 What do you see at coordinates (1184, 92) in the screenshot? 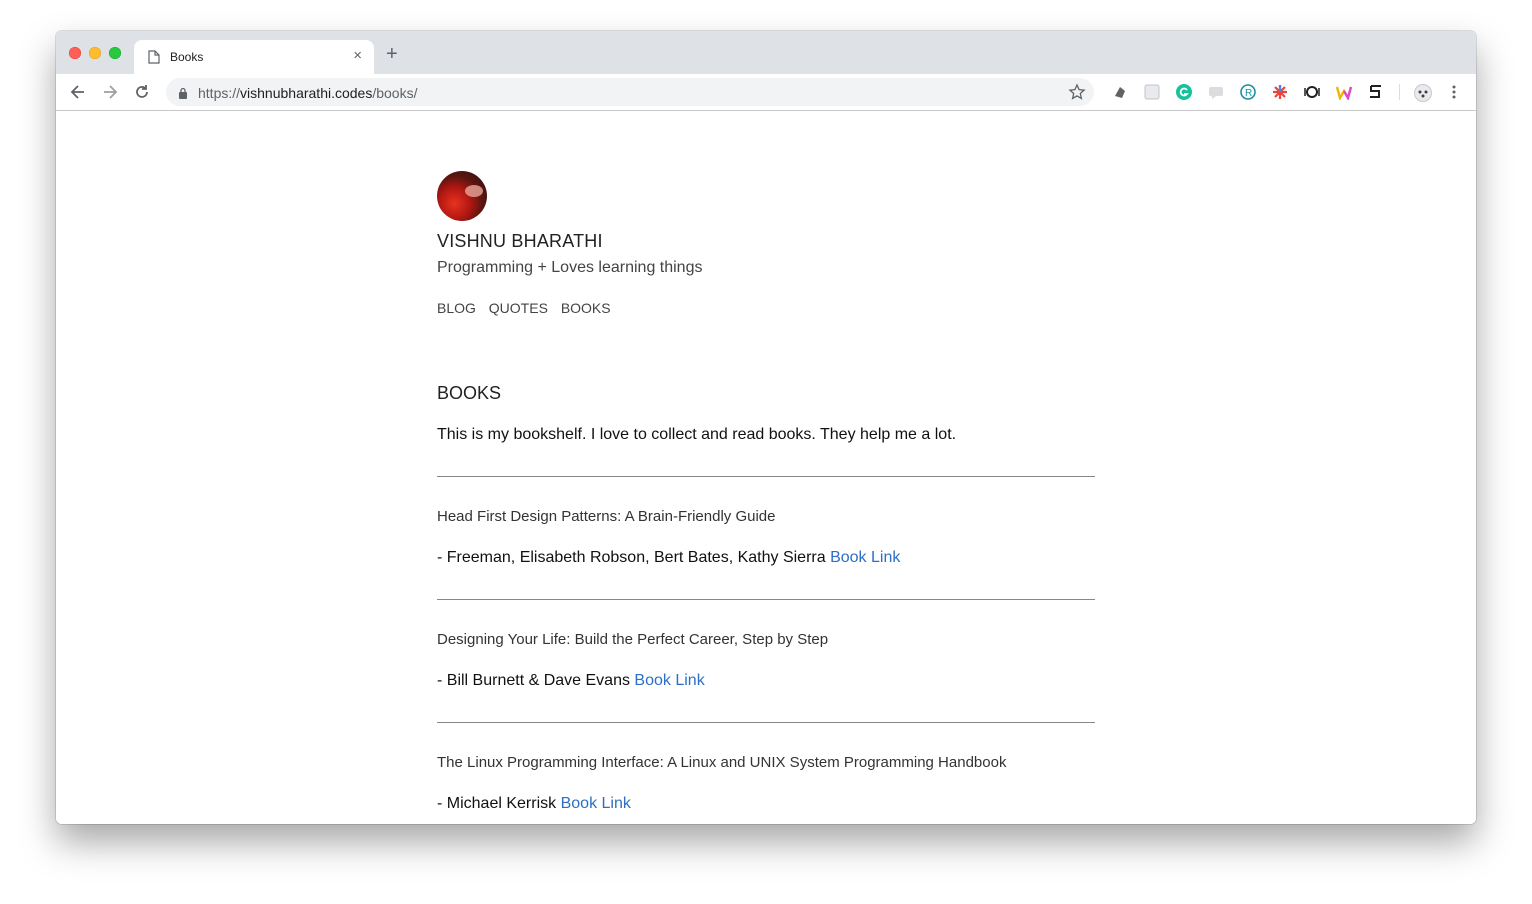
I see `grammarly-icon` at bounding box center [1184, 92].